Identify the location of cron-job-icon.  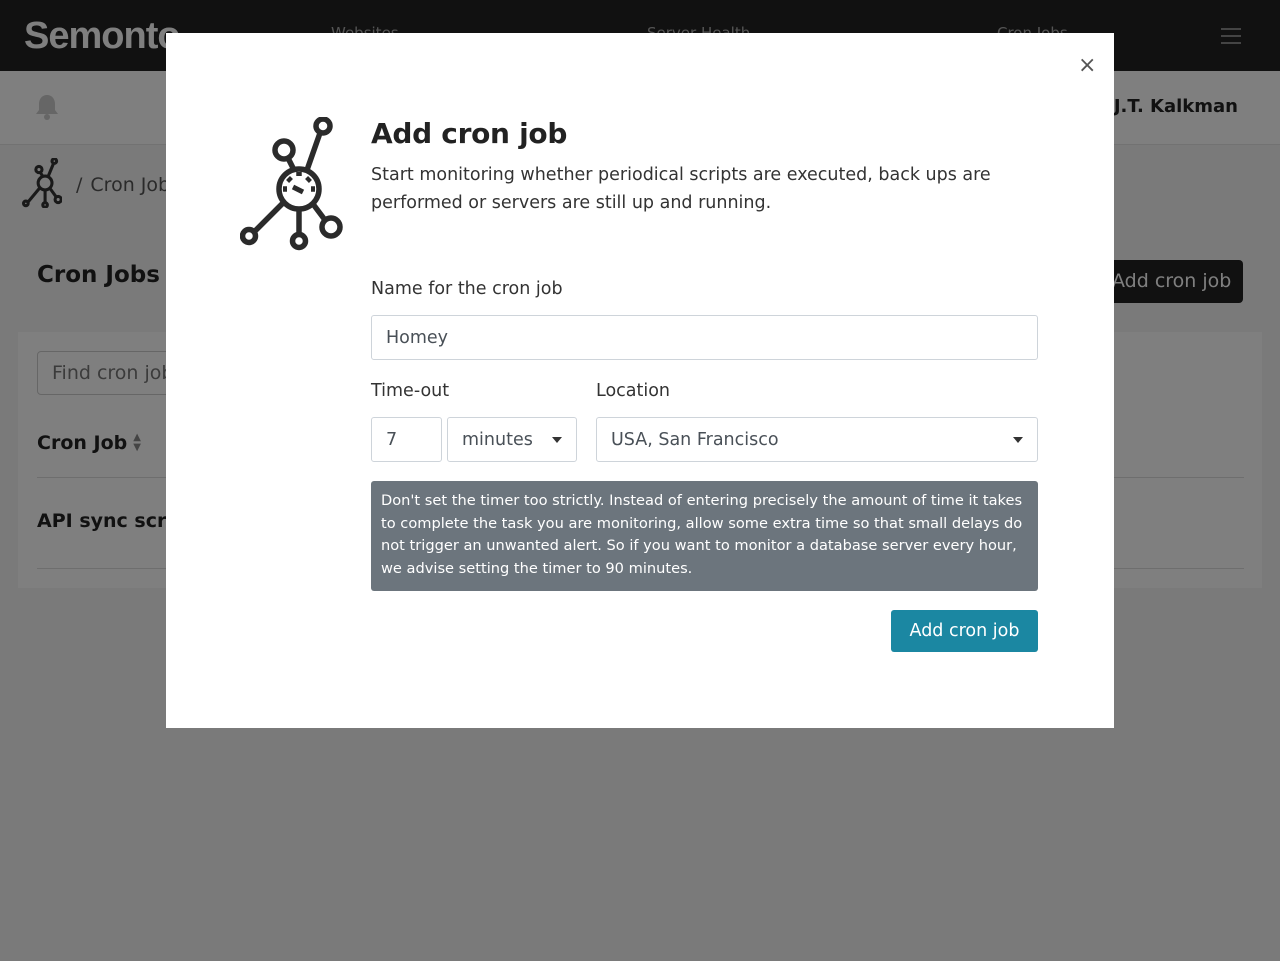
(291, 185).